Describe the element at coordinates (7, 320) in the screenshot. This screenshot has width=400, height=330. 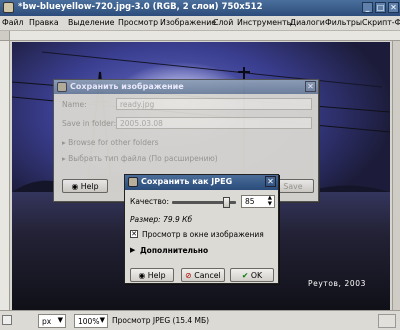
I see `navigate-icon` at that location.